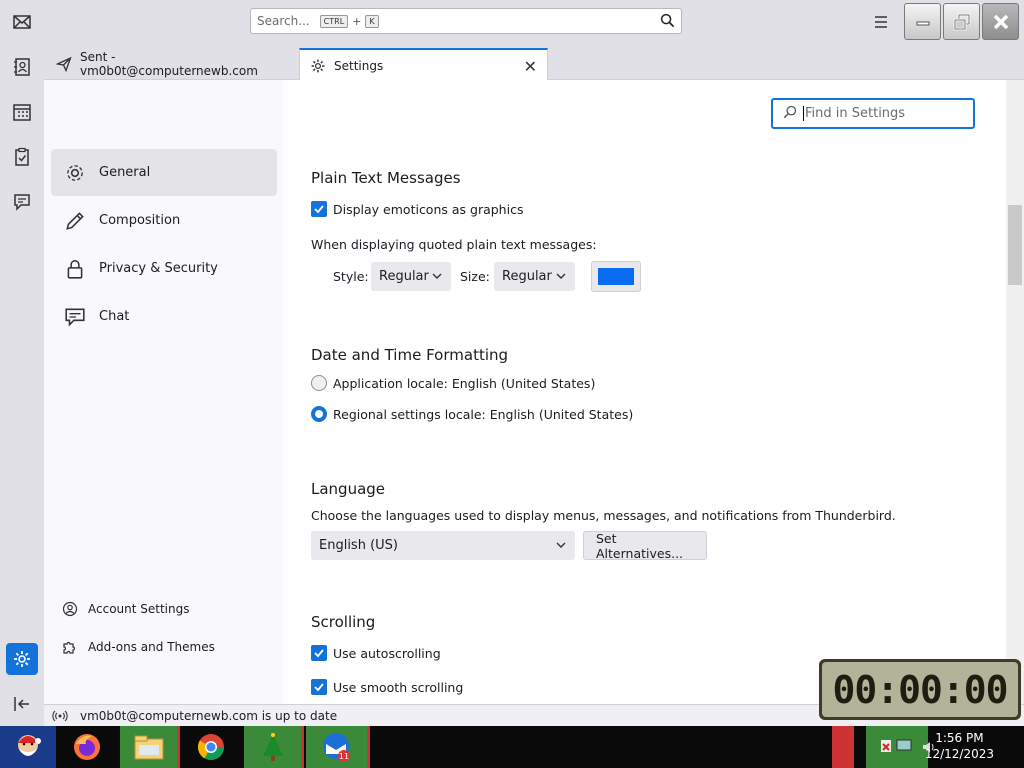  What do you see at coordinates (1000, 21) in the screenshot?
I see `close-window-button` at bounding box center [1000, 21].